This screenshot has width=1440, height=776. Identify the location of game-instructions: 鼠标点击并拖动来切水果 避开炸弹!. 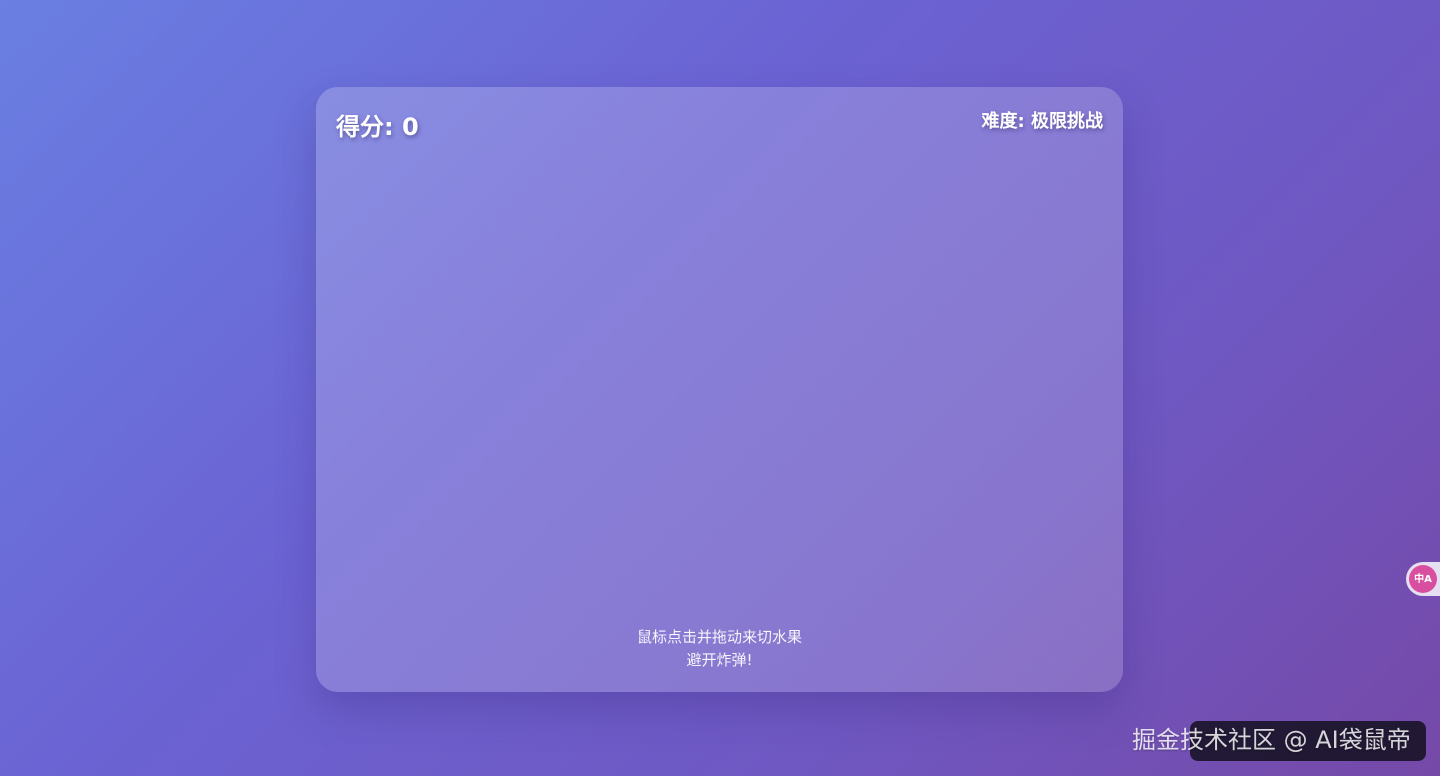
(719, 649).